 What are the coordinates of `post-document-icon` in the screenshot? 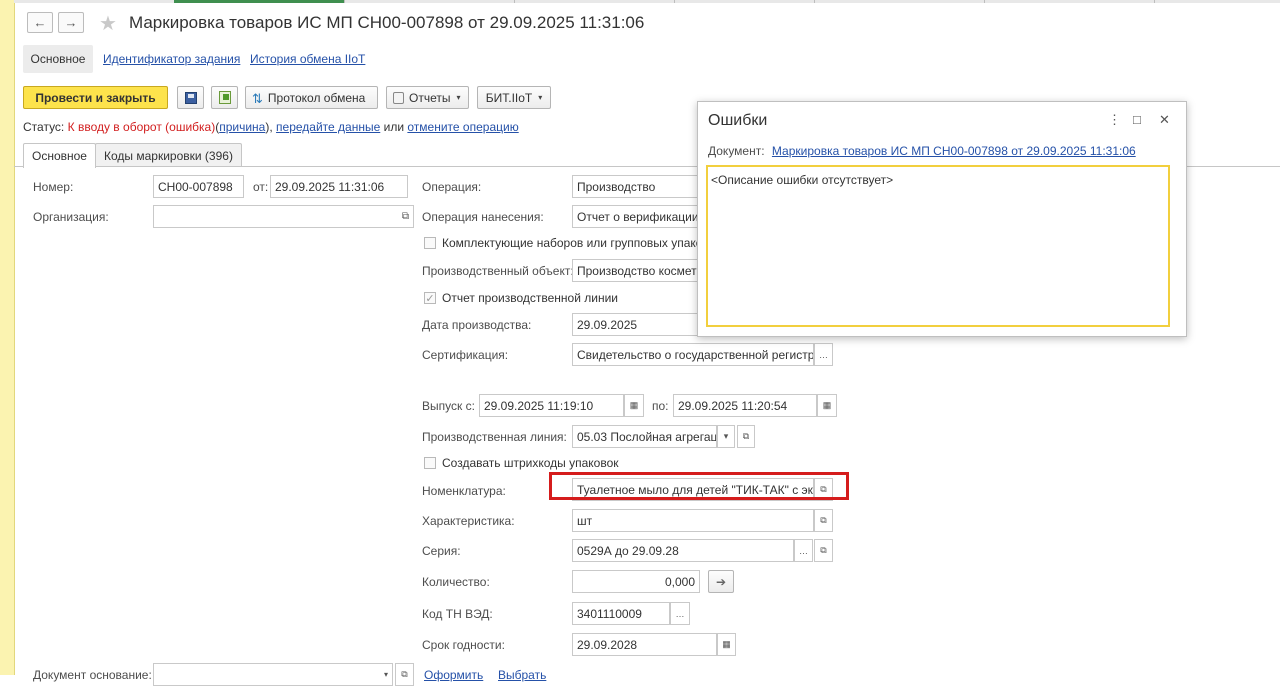 It's located at (224, 97).